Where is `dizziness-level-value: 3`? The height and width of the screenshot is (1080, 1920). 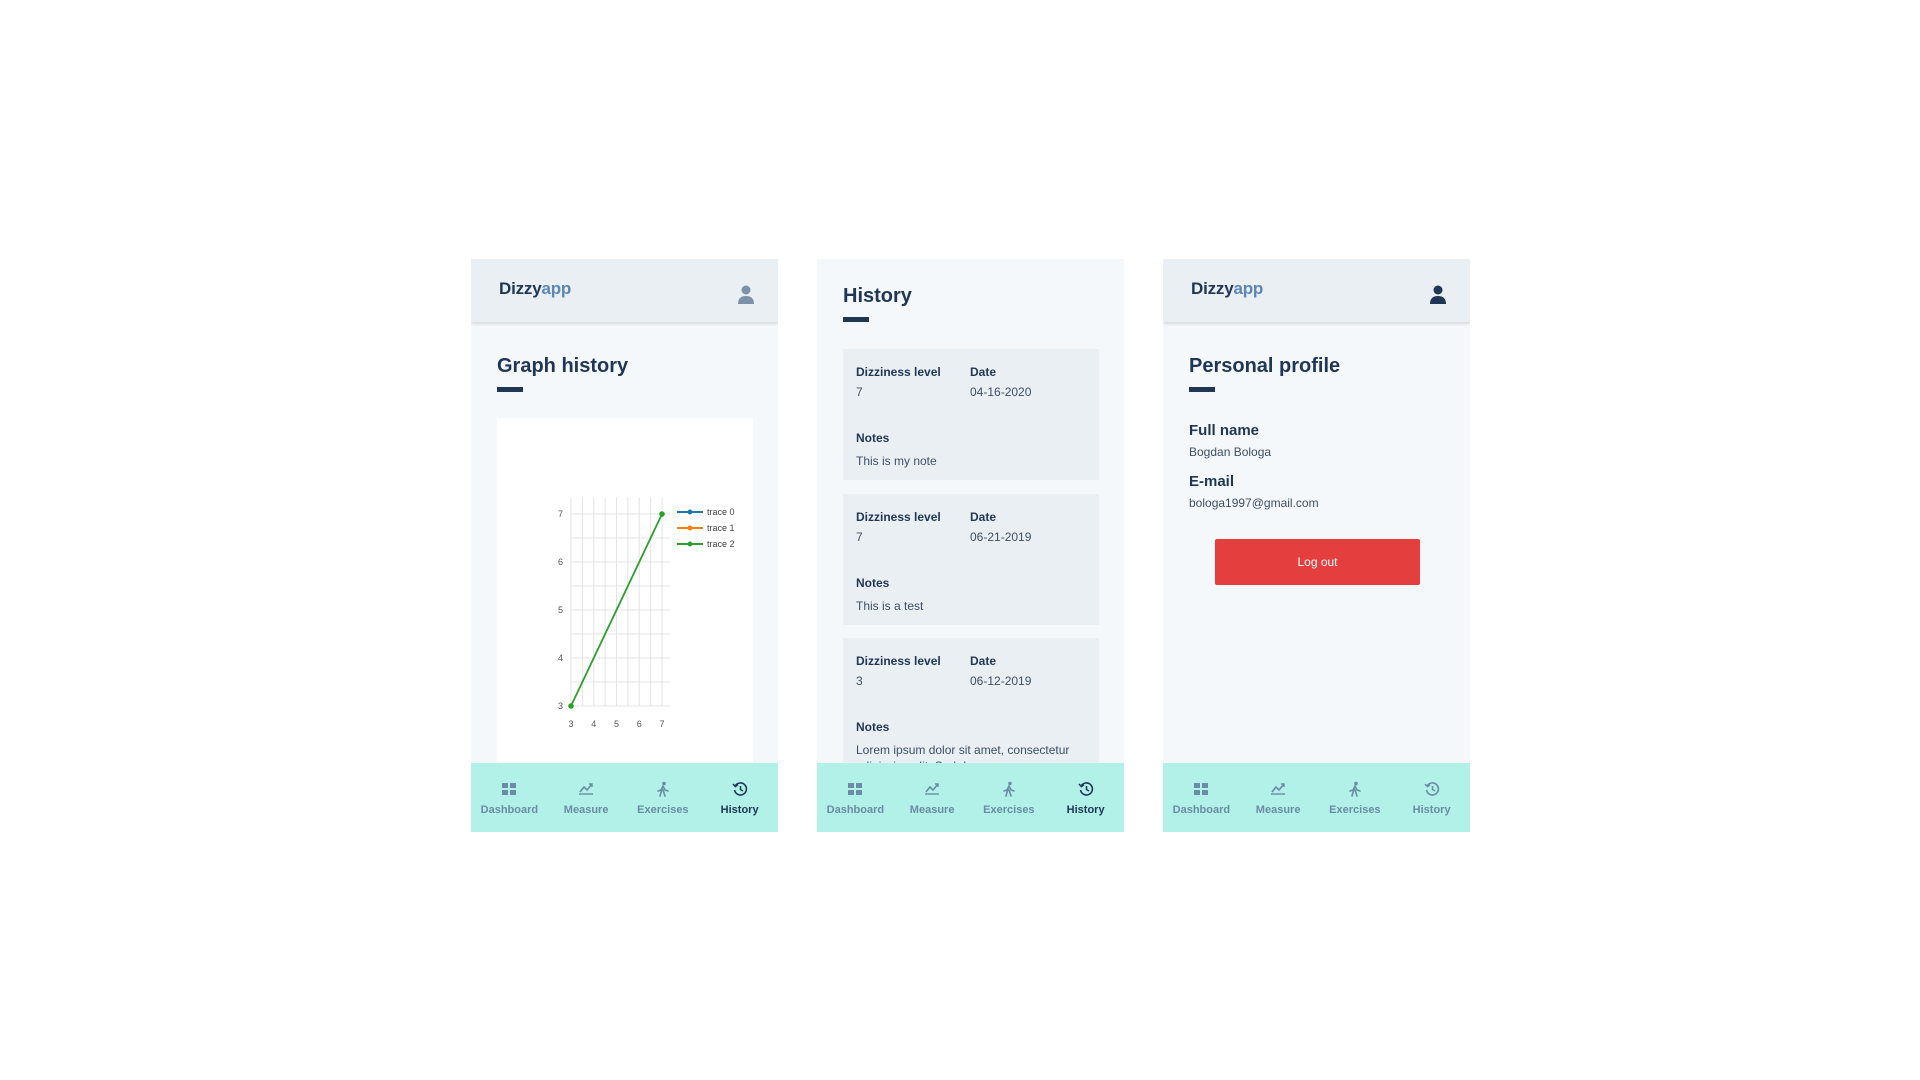
dizziness-level-value: 3 is located at coordinates (859, 681).